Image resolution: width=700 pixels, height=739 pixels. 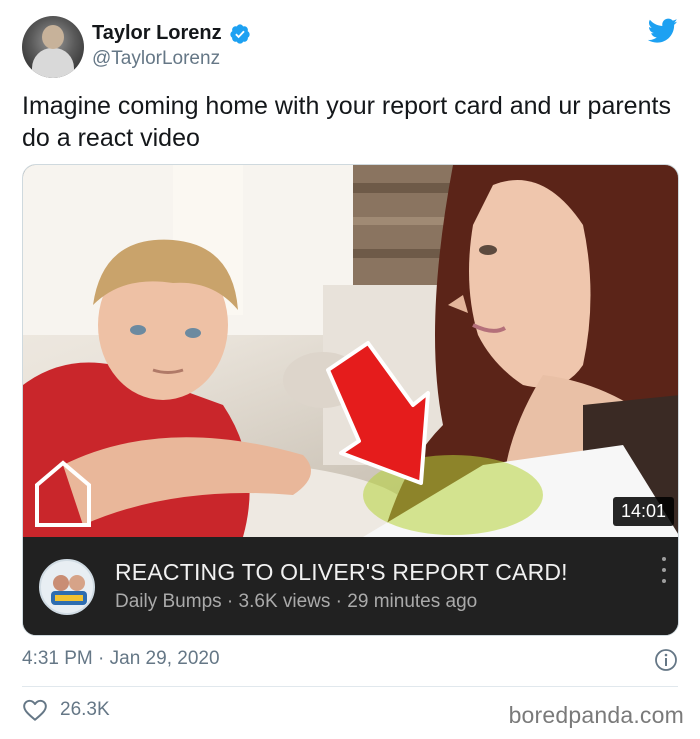 I want to click on watermark: boredpanda.com, so click(x=596, y=715).